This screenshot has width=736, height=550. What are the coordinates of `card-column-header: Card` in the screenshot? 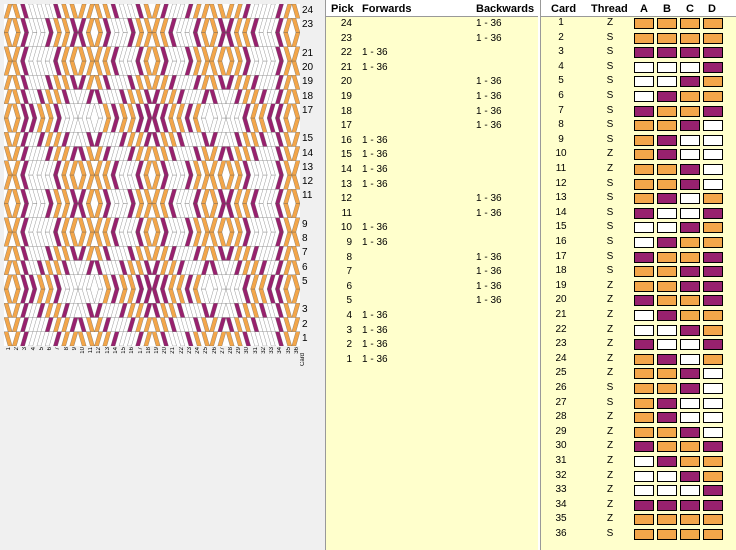 It's located at (563, 9).